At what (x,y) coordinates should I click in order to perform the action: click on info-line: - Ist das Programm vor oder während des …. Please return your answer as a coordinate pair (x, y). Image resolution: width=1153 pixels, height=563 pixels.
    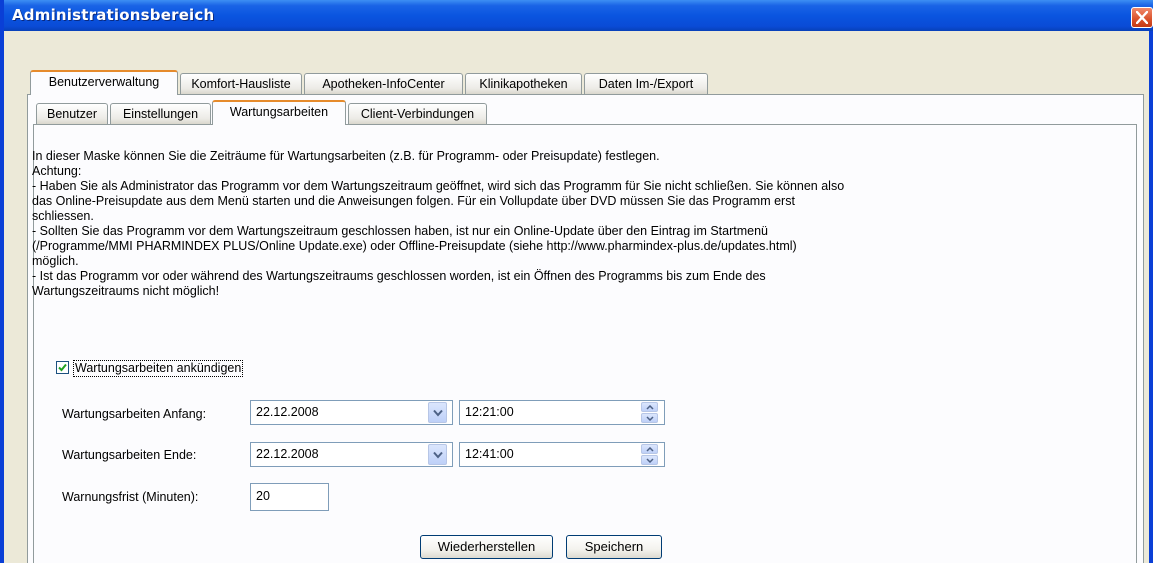
    Looking at the image, I should click on (399, 276).